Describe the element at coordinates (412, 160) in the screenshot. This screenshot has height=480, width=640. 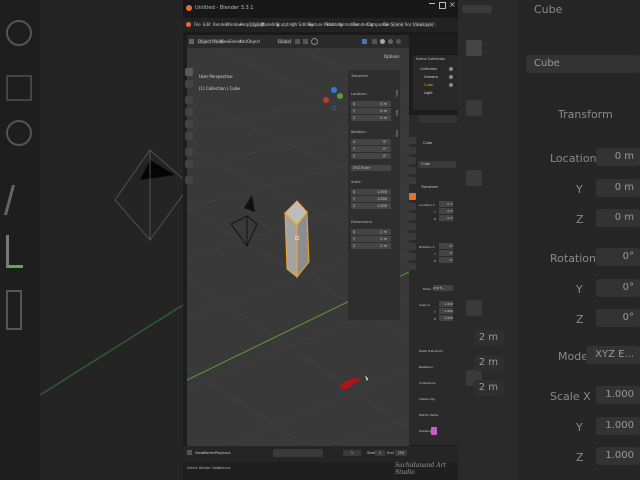
I see `view-layer-properties-icon` at that location.